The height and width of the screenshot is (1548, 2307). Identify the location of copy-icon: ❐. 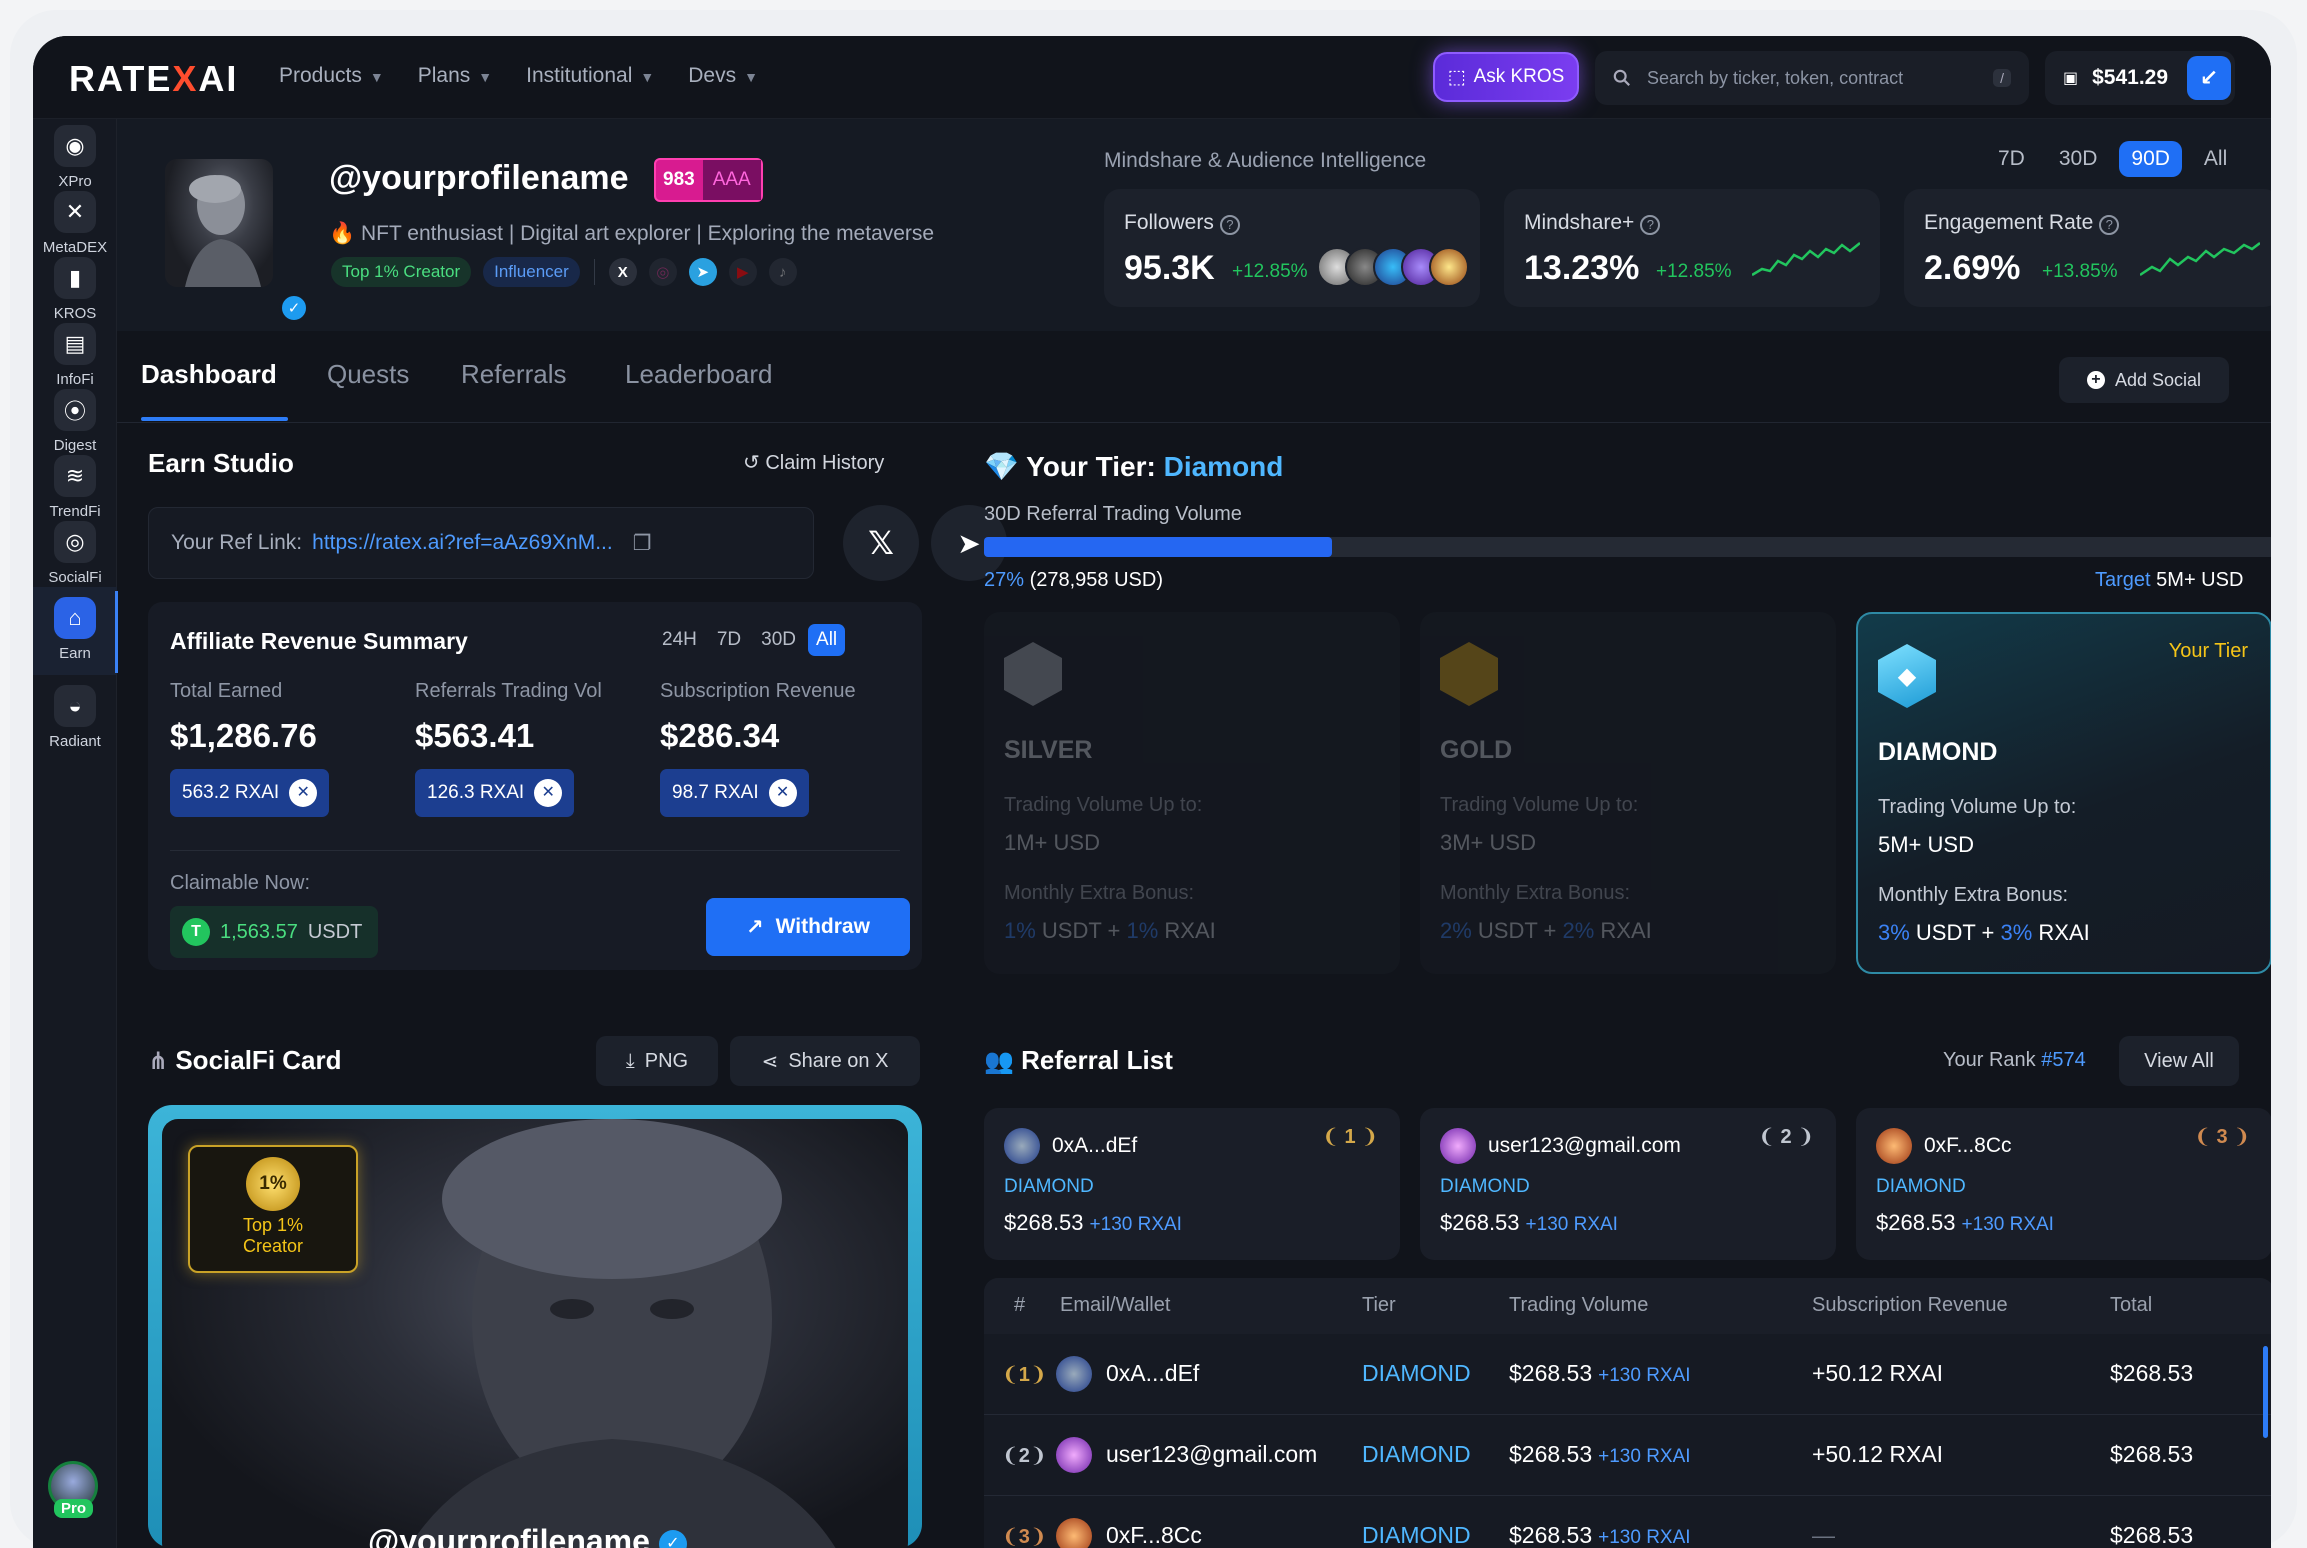
(642, 543).